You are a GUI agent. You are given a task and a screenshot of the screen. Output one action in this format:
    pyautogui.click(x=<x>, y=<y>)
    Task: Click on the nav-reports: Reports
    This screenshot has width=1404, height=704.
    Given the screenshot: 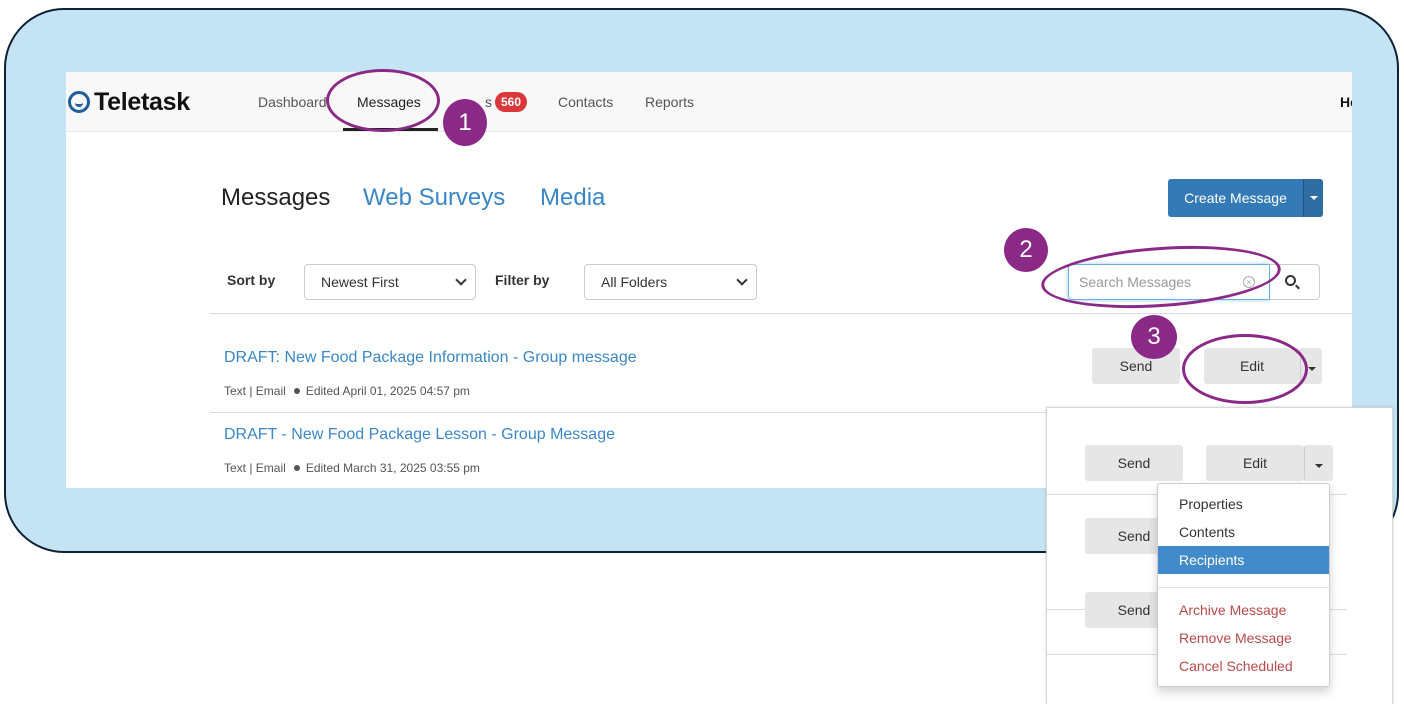 What is the action you would take?
    pyautogui.click(x=669, y=102)
    